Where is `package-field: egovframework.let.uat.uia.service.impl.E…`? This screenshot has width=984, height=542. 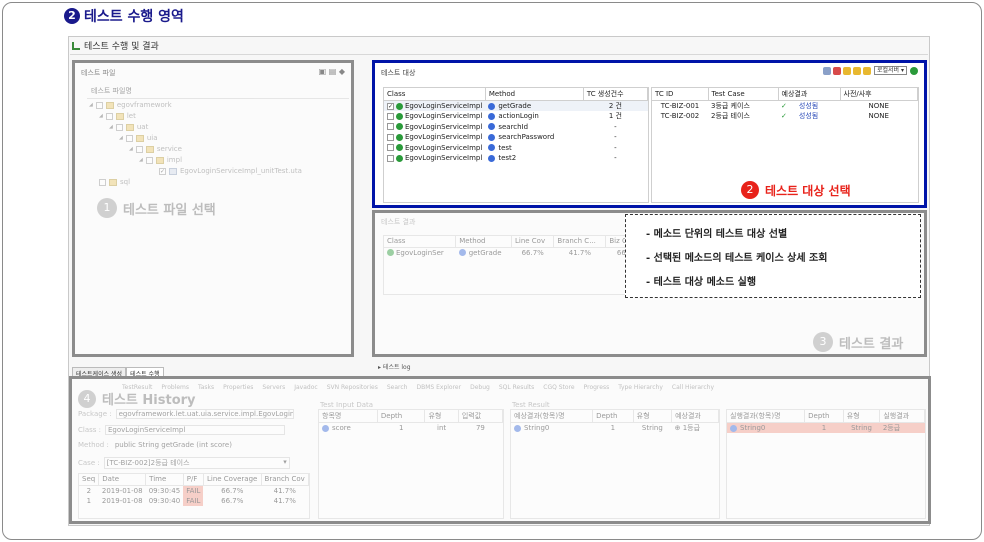
package-field: egovframework.let.uat.uia.service.impl.E… is located at coordinates (204, 414).